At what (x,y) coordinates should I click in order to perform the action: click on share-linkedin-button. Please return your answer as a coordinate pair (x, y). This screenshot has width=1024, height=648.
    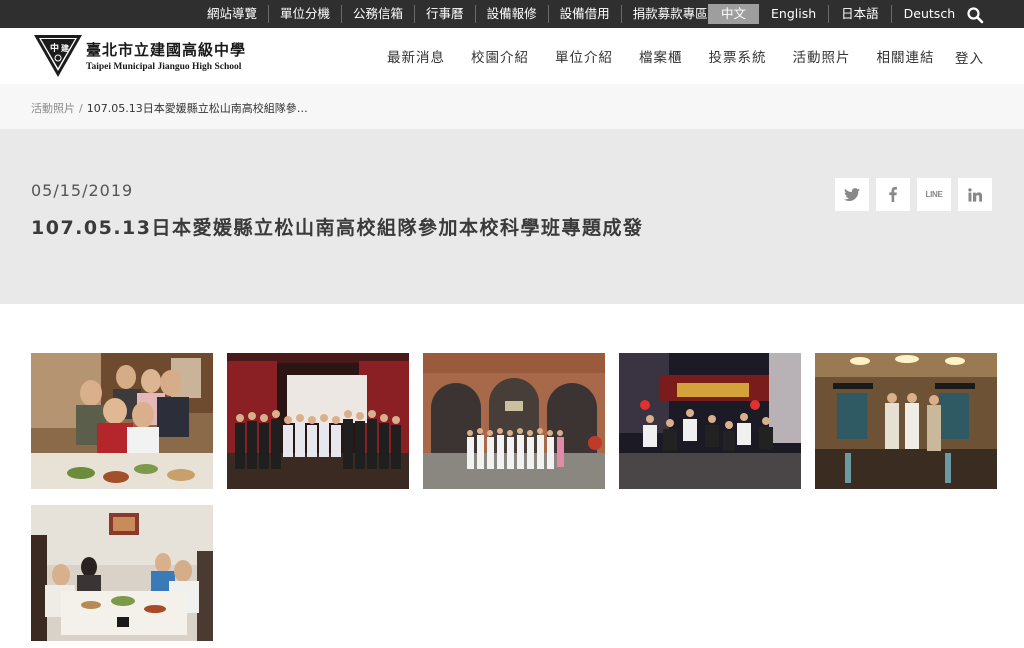
    Looking at the image, I should click on (975, 194).